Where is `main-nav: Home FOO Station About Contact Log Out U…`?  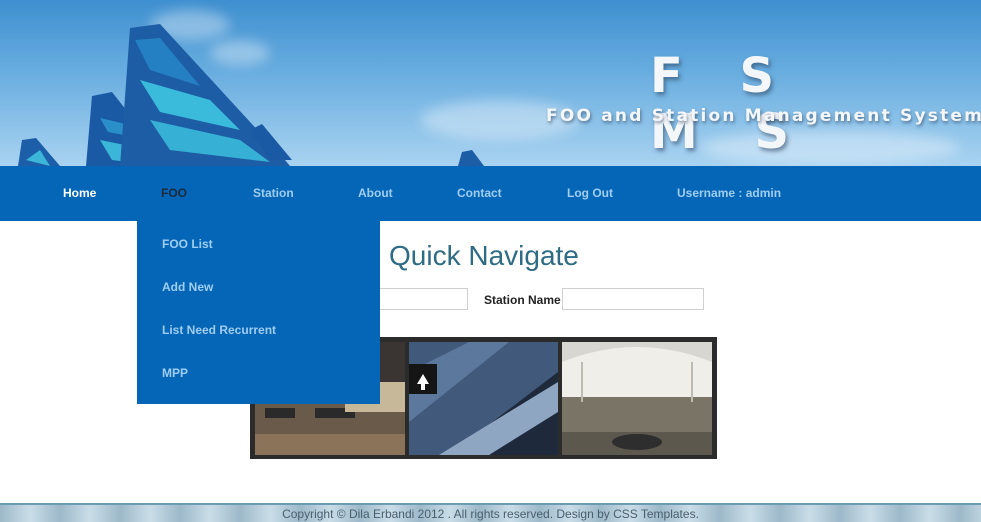
main-nav: Home FOO Station About Contact Log Out U… is located at coordinates (490, 193).